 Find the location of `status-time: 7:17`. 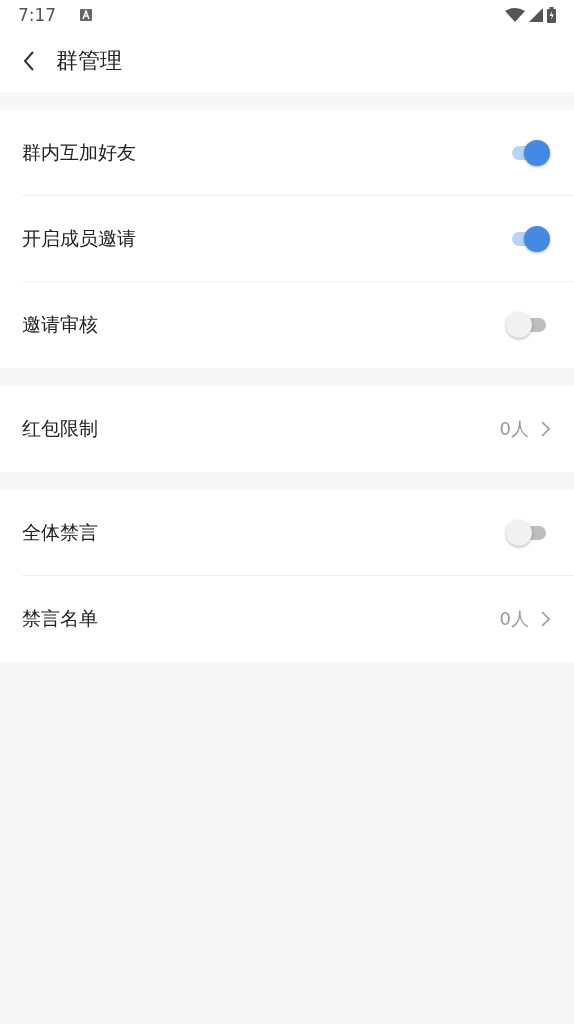

status-time: 7:17 is located at coordinates (37, 15).